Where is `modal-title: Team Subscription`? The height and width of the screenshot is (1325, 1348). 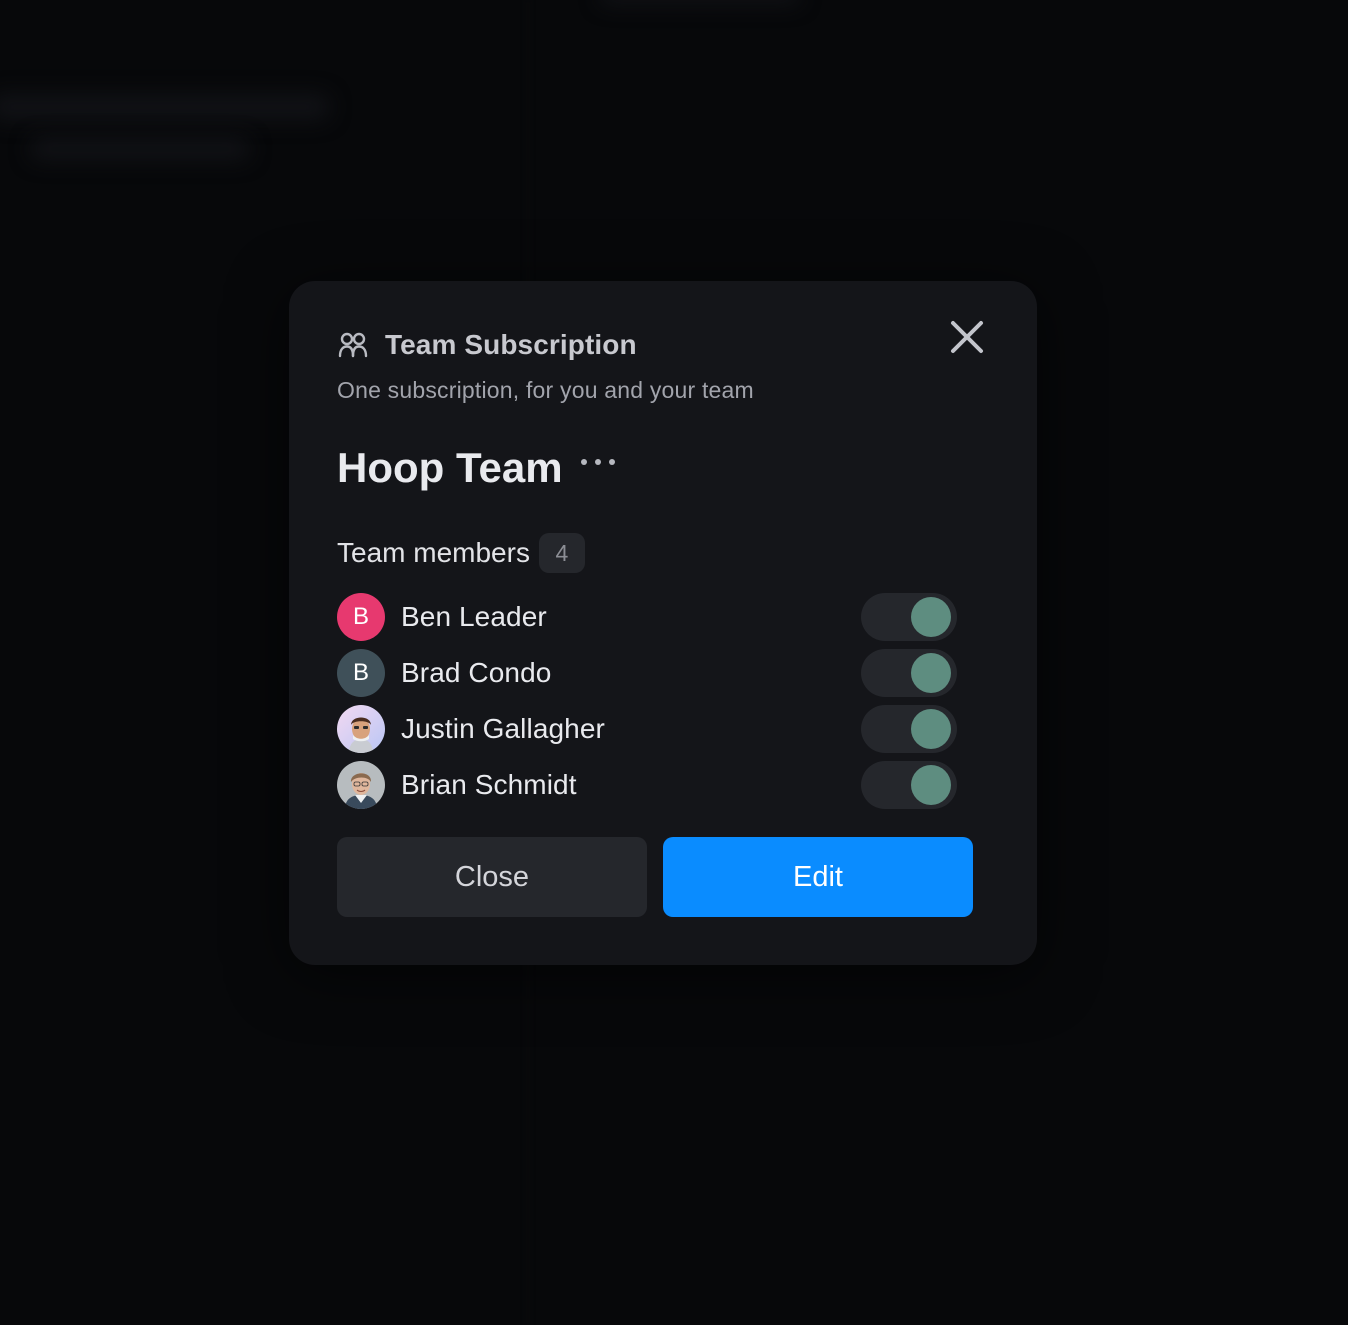
modal-title: Team Subscription is located at coordinates (511, 344).